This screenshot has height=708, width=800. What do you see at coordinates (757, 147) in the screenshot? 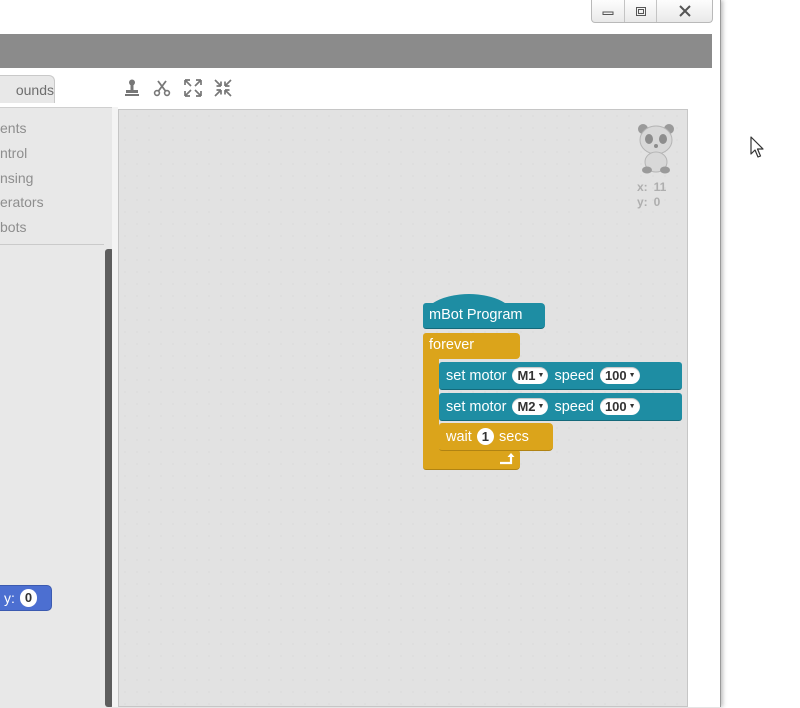
I see `mouse-cursor-icon` at bounding box center [757, 147].